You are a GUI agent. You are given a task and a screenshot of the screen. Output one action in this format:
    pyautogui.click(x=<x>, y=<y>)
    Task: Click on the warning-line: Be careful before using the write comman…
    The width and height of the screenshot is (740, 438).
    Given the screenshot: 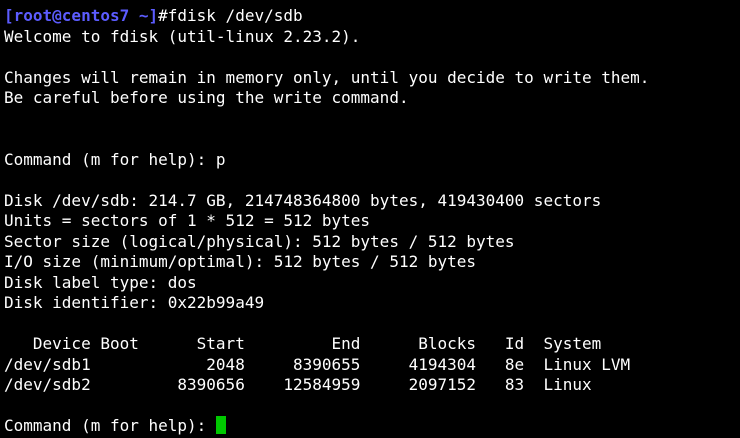 What is the action you would take?
    pyautogui.click(x=206, y=97)
    